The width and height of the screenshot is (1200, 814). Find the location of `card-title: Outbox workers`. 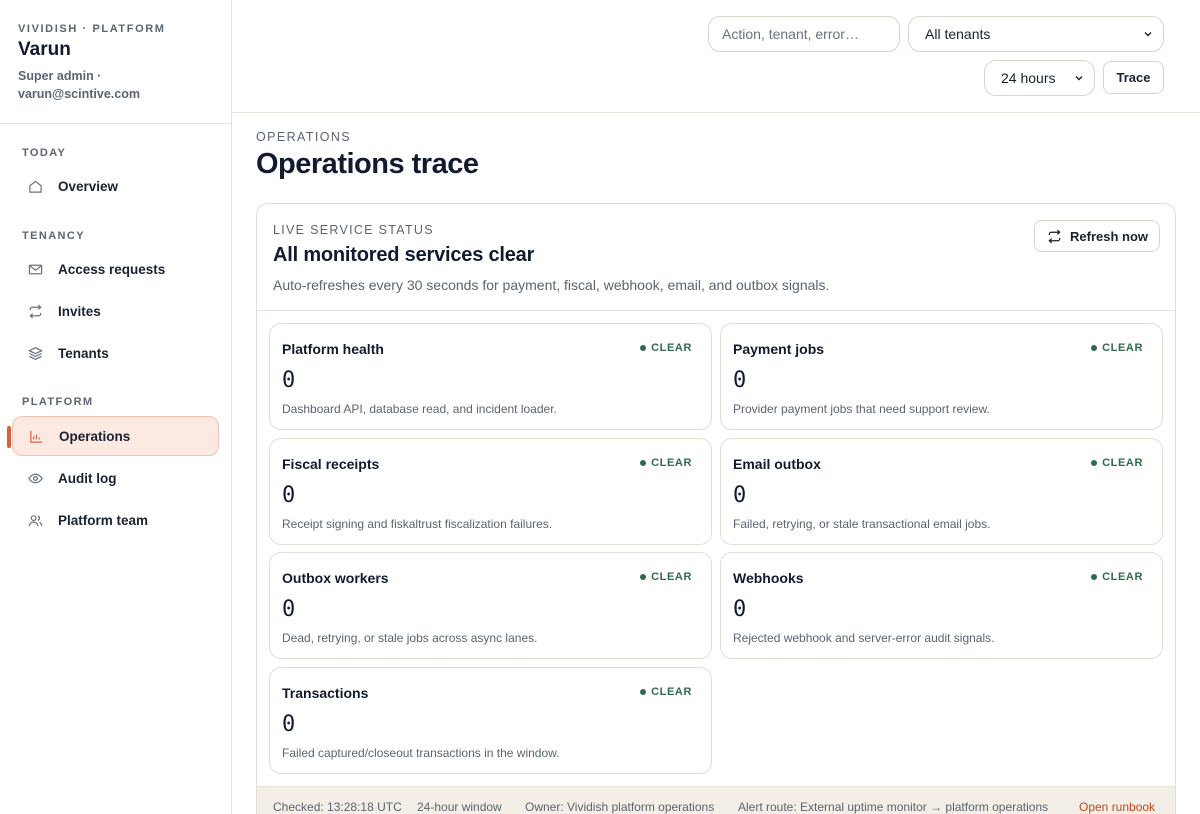

card-title: Outbox workers is located at coordinates (335, 578).